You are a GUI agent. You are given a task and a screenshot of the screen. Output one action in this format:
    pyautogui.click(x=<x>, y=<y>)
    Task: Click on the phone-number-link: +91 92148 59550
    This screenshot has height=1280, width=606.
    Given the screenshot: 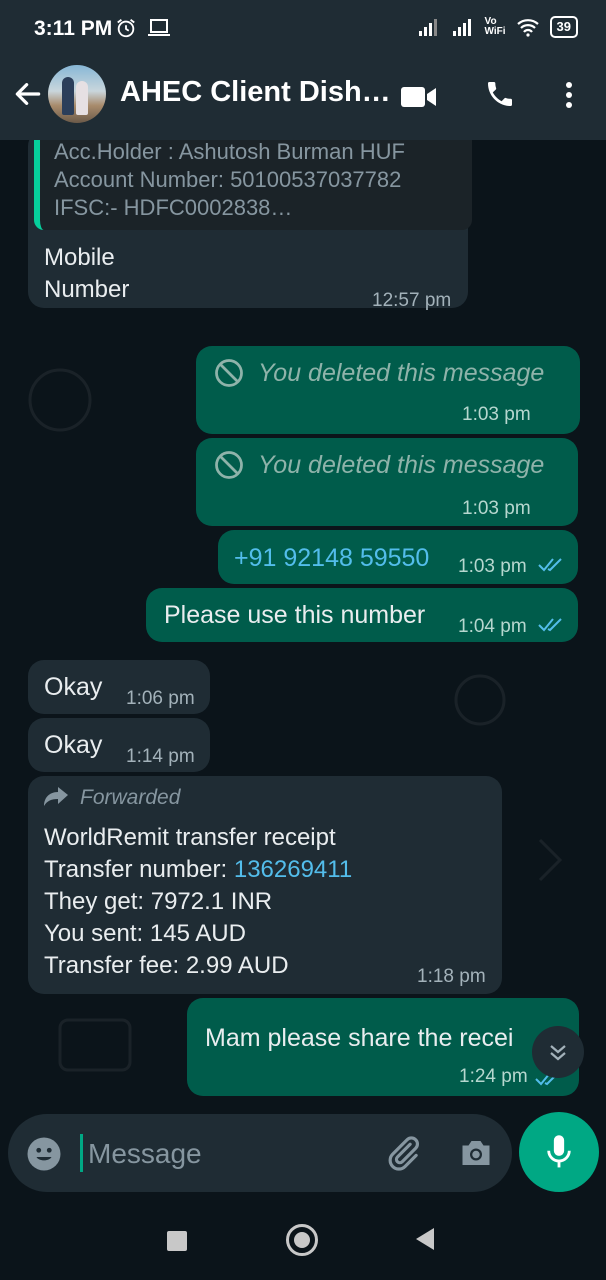 What is the action you would take?
    pyautogui.click(x=331, y=558)
    